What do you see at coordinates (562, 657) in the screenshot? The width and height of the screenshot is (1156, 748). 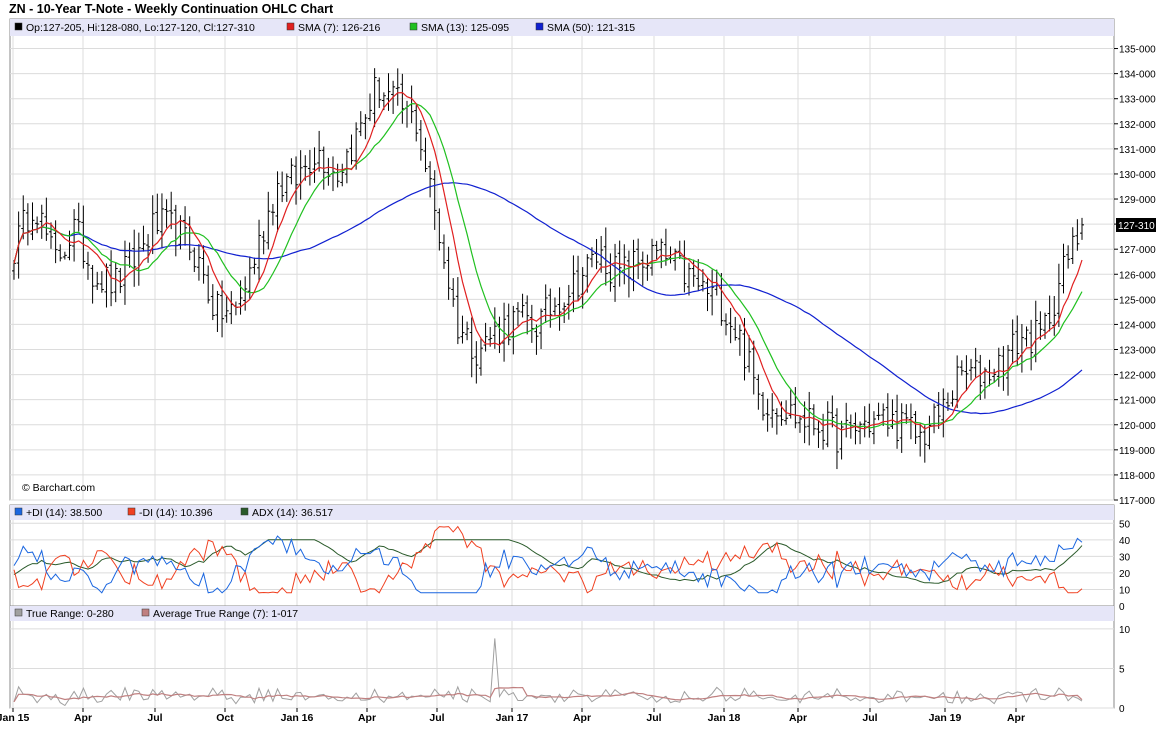 I see `tr-panel-frame` at bounding box center [562, 657].